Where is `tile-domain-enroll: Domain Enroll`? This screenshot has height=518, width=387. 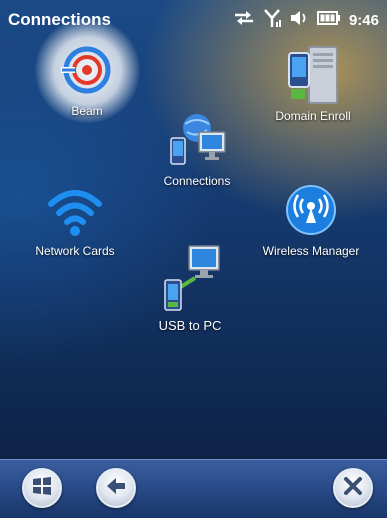
tile-domain-enroll: Domain Enroll is located at coordinates (313, 98).